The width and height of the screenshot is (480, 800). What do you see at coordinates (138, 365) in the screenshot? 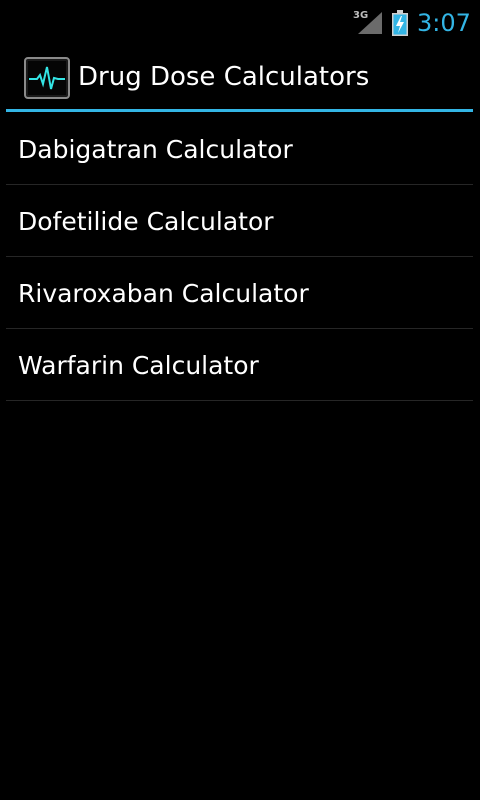
I see `list-item-label: Warfarin Calculator` at bounding box center [138, 365].